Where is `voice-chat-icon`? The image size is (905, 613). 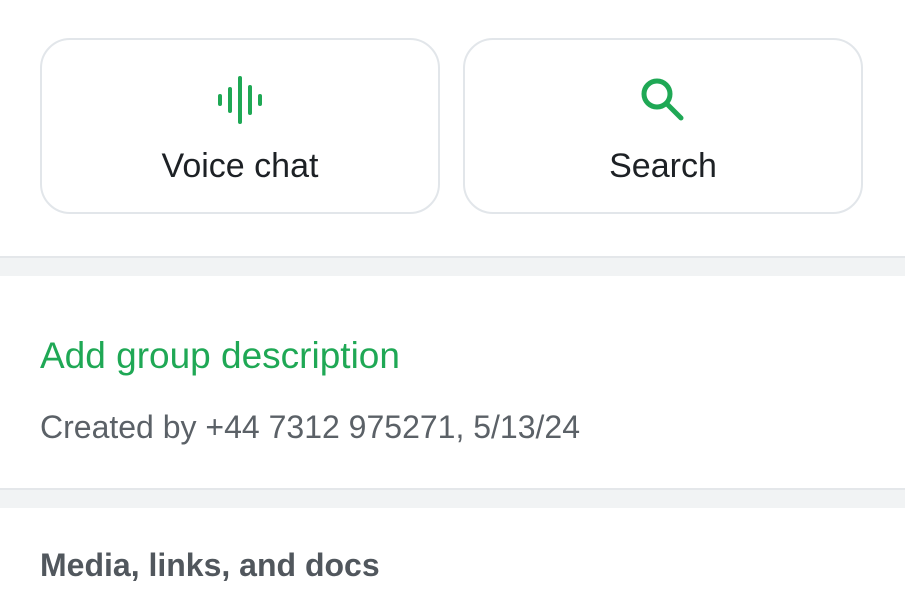 voice-chat-icon is located at coordinates (240, 100).